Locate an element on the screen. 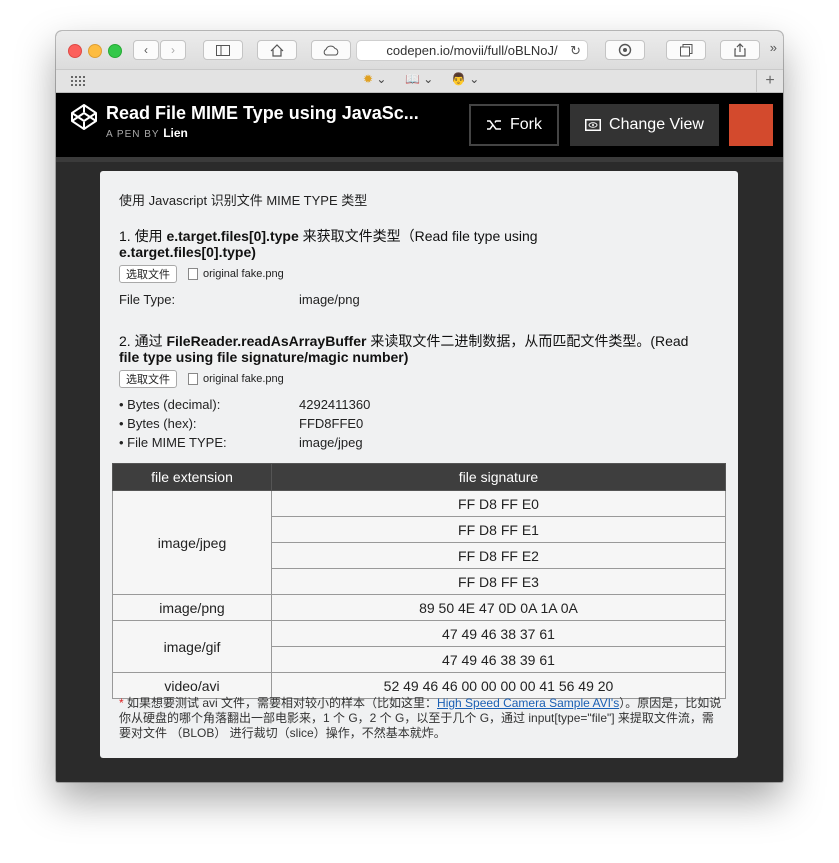 Image resolution: width=839 pixels, height=863 pixels. home-icon is located at coordinates (277, 50).